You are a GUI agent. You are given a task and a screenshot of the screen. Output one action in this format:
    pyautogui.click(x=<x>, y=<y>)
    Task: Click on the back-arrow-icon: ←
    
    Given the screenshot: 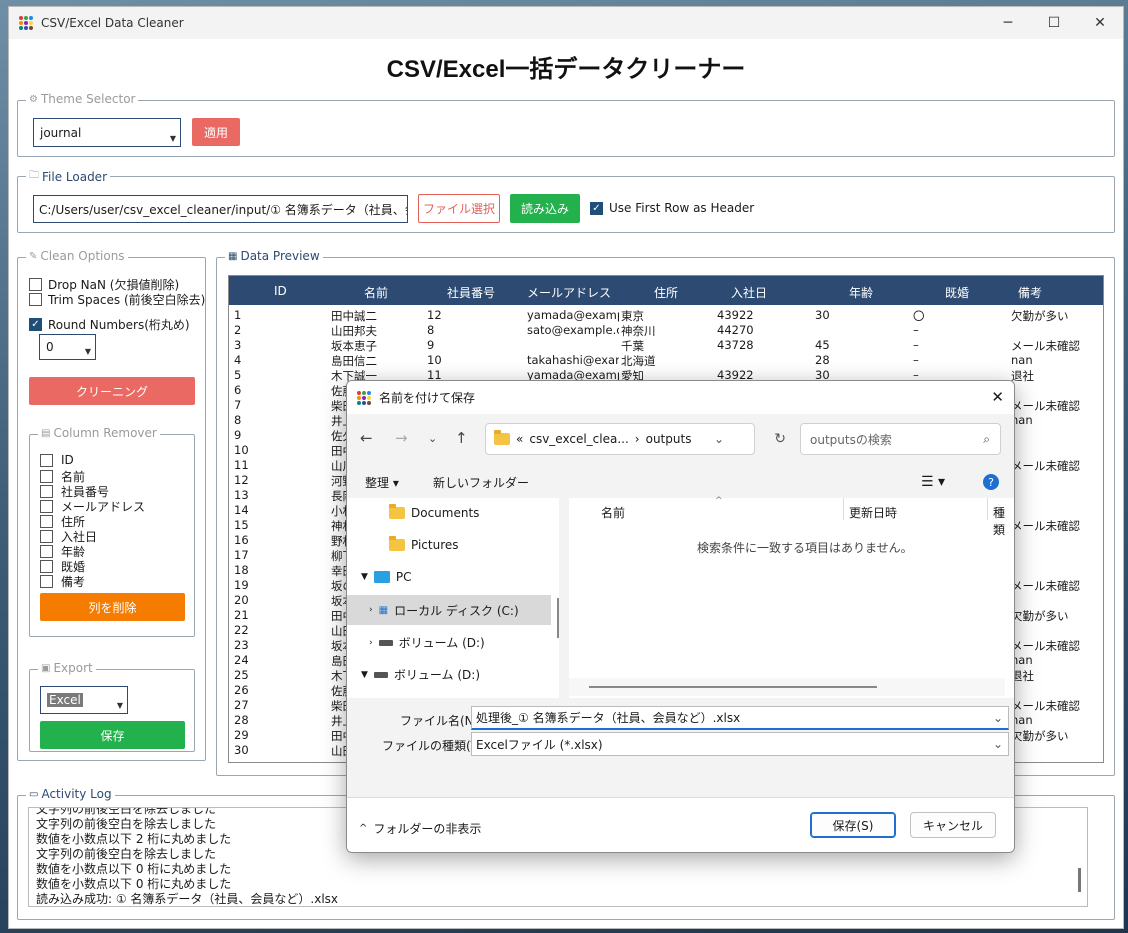 What is the action you would take?
    pyautogui.click(x=366, y=438)
    